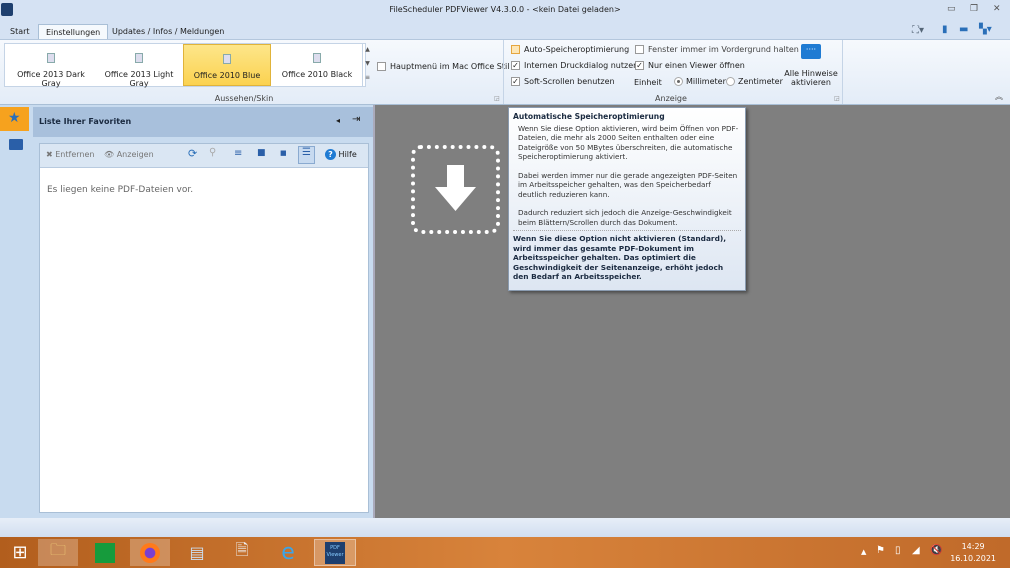  What do you see at coordinates (338, 120) in the screenshot?
I see `collapse-arrow-icon: ◂` at bounding box center [338, 120].